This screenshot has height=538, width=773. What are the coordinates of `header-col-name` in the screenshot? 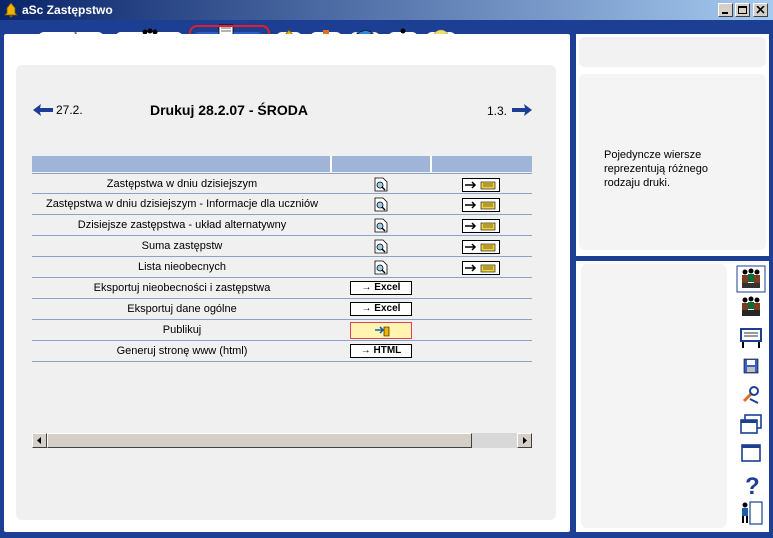 It's located at (182, 164).